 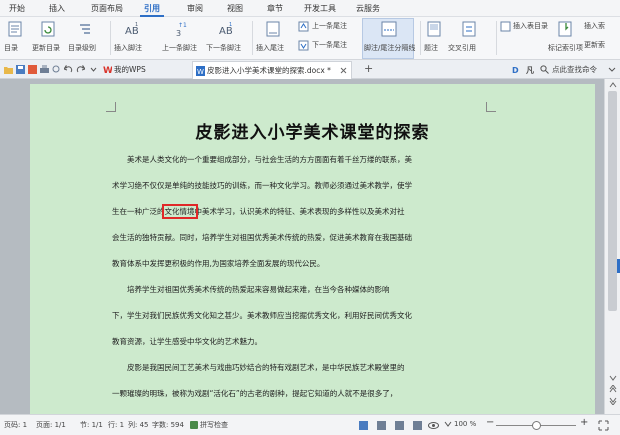 I want to click on svg-text: ↑1, so click(x=182, y=25).